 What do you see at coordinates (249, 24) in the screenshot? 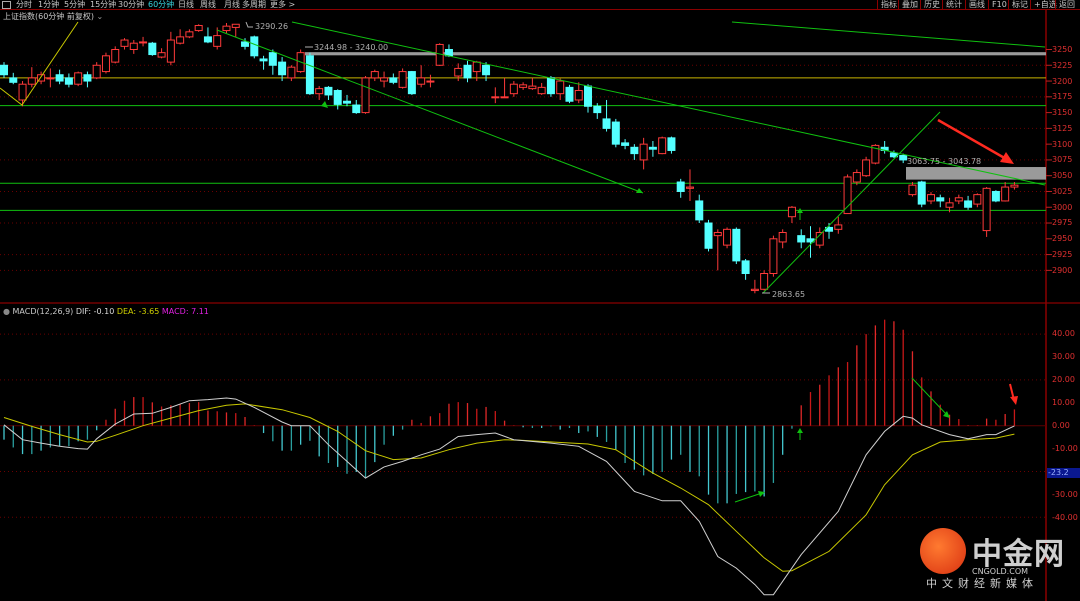
I see `label-leader` at bounding box center [249, 24].